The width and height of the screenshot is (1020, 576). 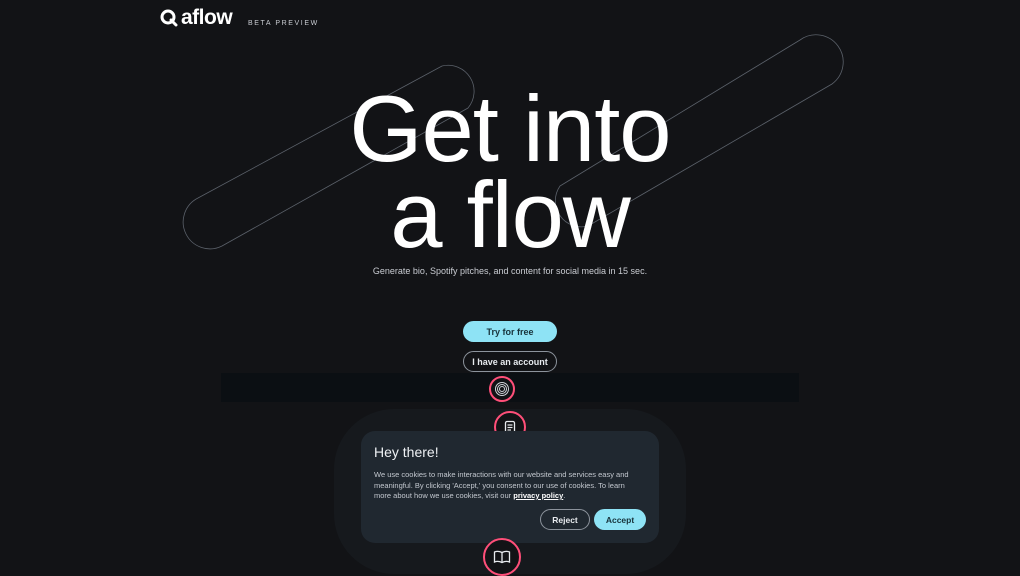 I want to click on try-for-free-button: Try for free, so click(x=510, y=331).